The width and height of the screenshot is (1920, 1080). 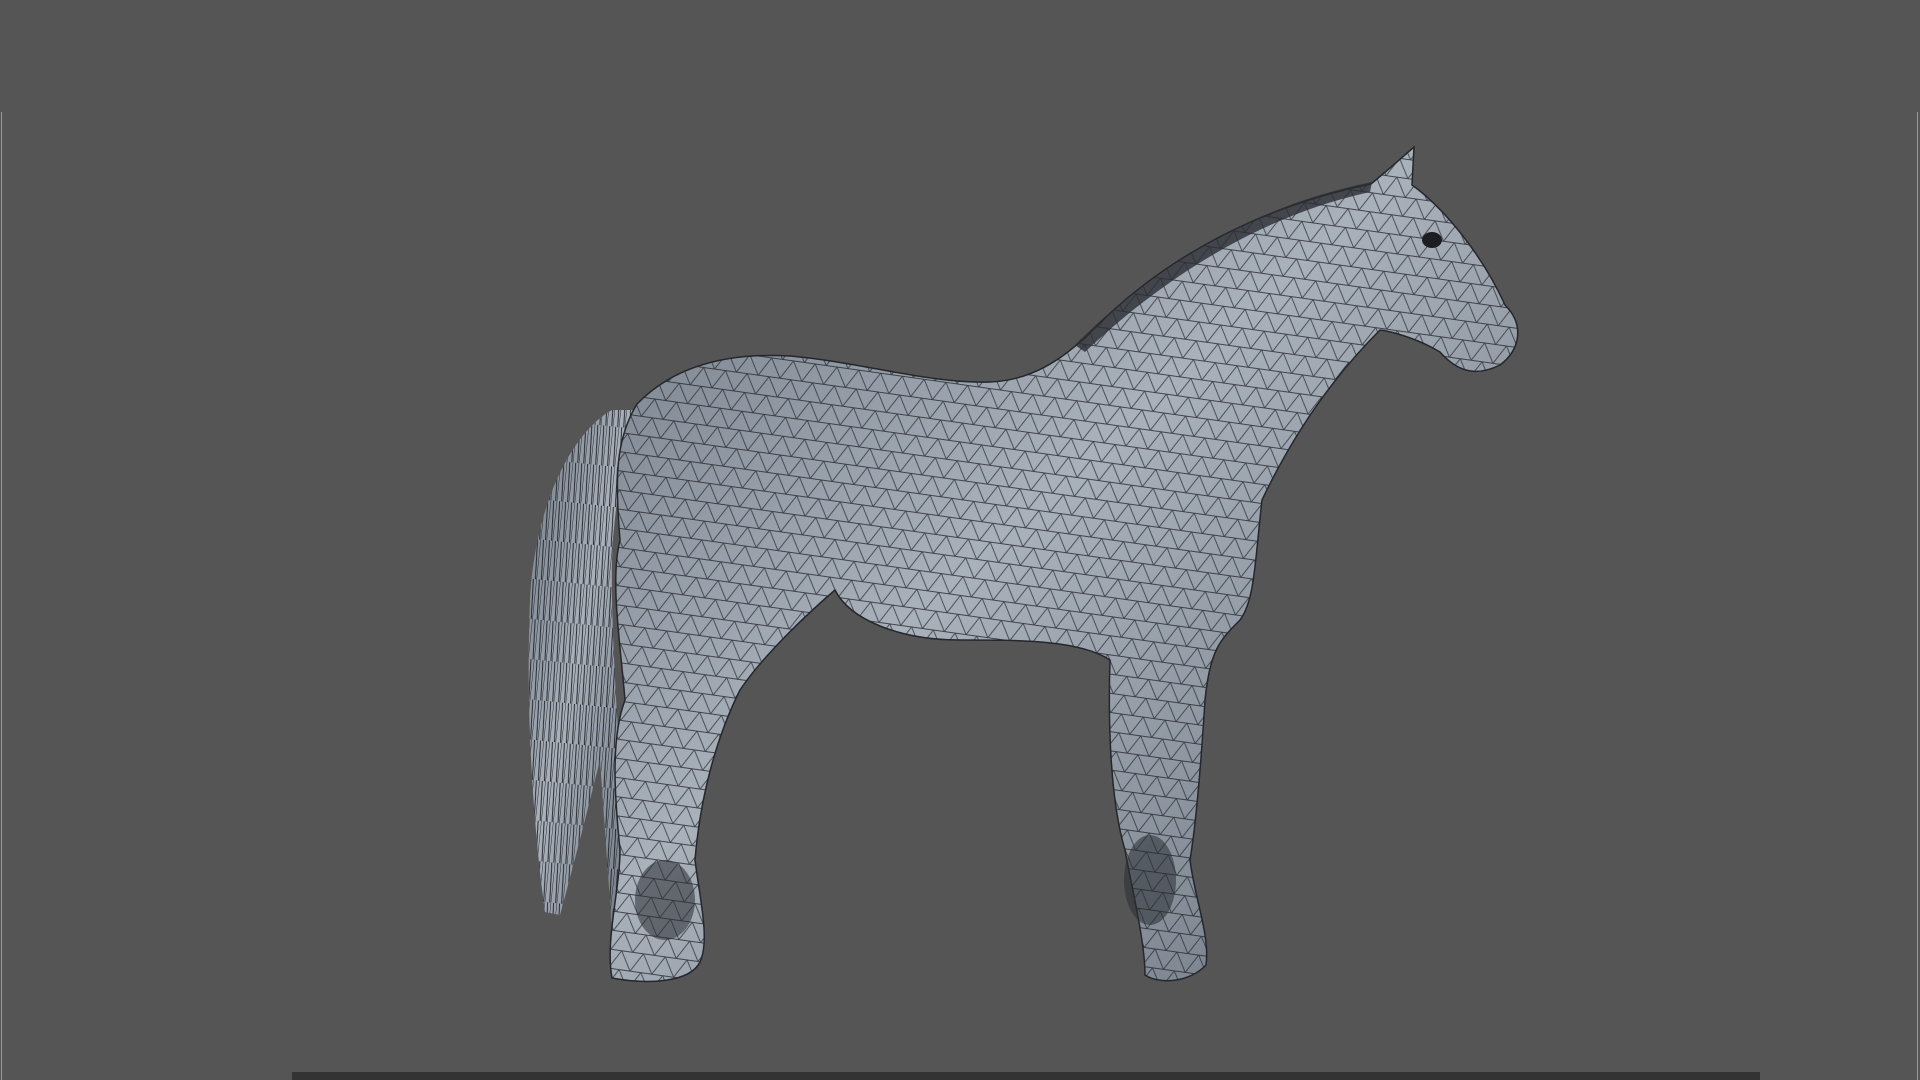 I want to click on horse-eye, so click(x=1432, y=240).